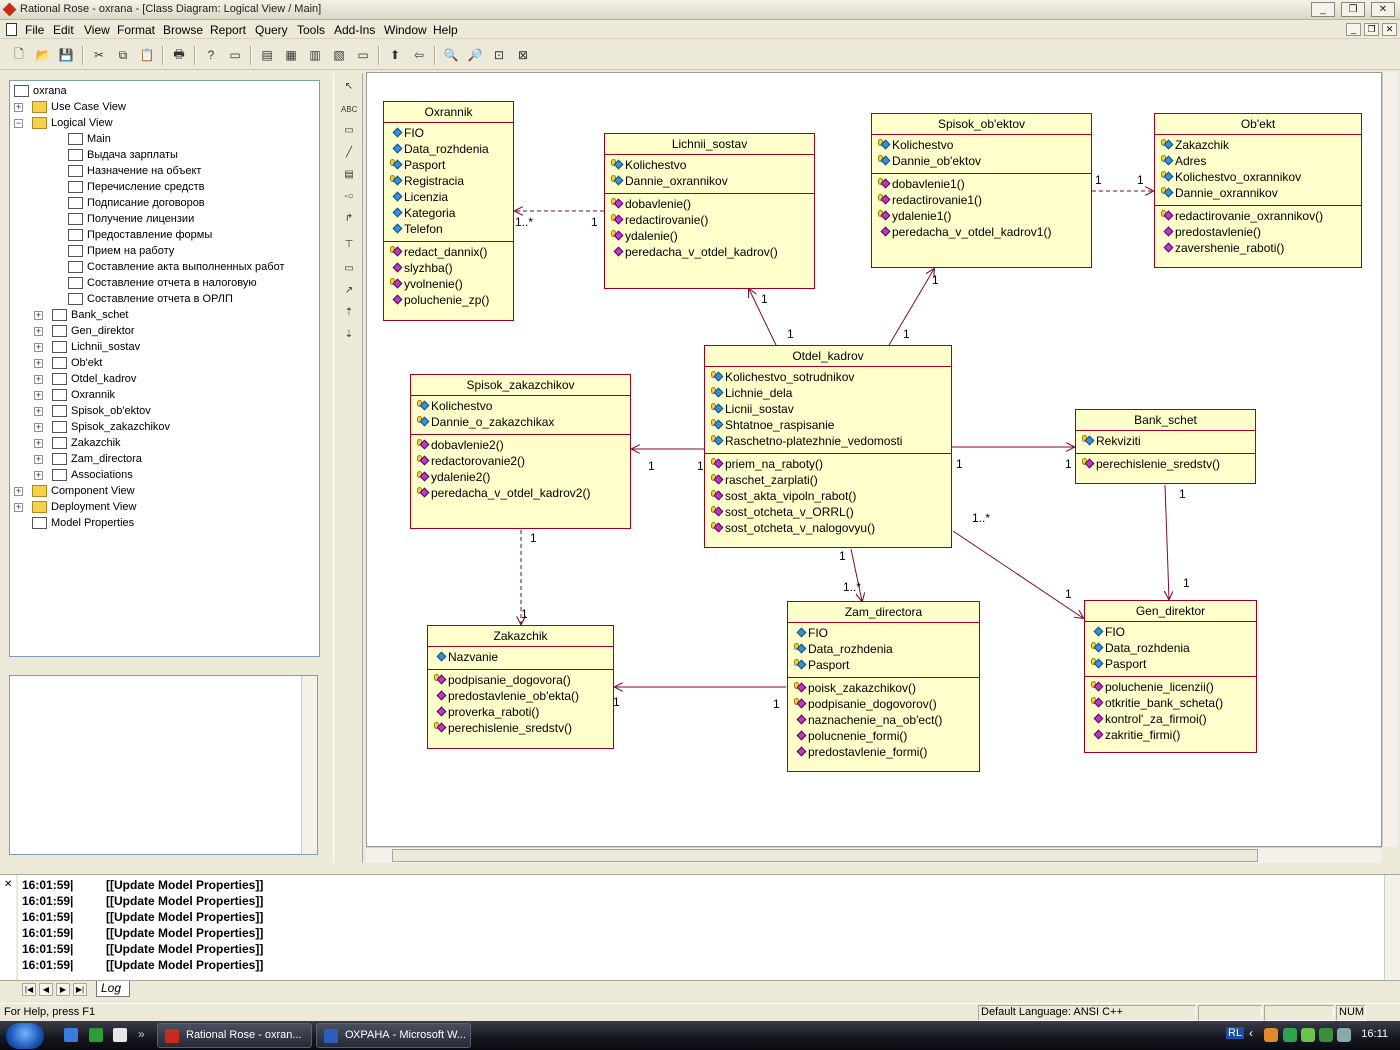  What do you see at coordinates (349, 199) in the screenshot?
I see `interface-tool-icon: -○` at bounding box center [349, 199].